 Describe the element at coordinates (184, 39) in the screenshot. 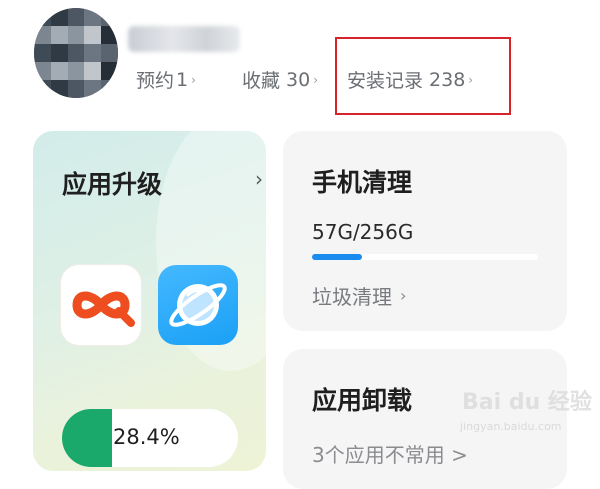

I see `username-blurred` at that location.